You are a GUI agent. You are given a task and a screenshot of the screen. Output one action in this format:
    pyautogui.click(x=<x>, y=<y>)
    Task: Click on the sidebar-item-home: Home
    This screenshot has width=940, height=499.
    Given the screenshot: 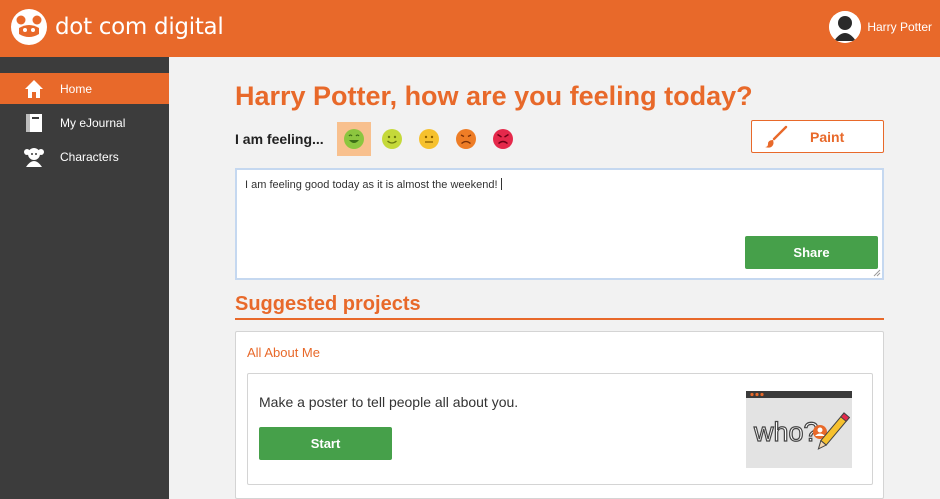 What is the action you would take?
    pyautogui.click(x=84, y=88)
    